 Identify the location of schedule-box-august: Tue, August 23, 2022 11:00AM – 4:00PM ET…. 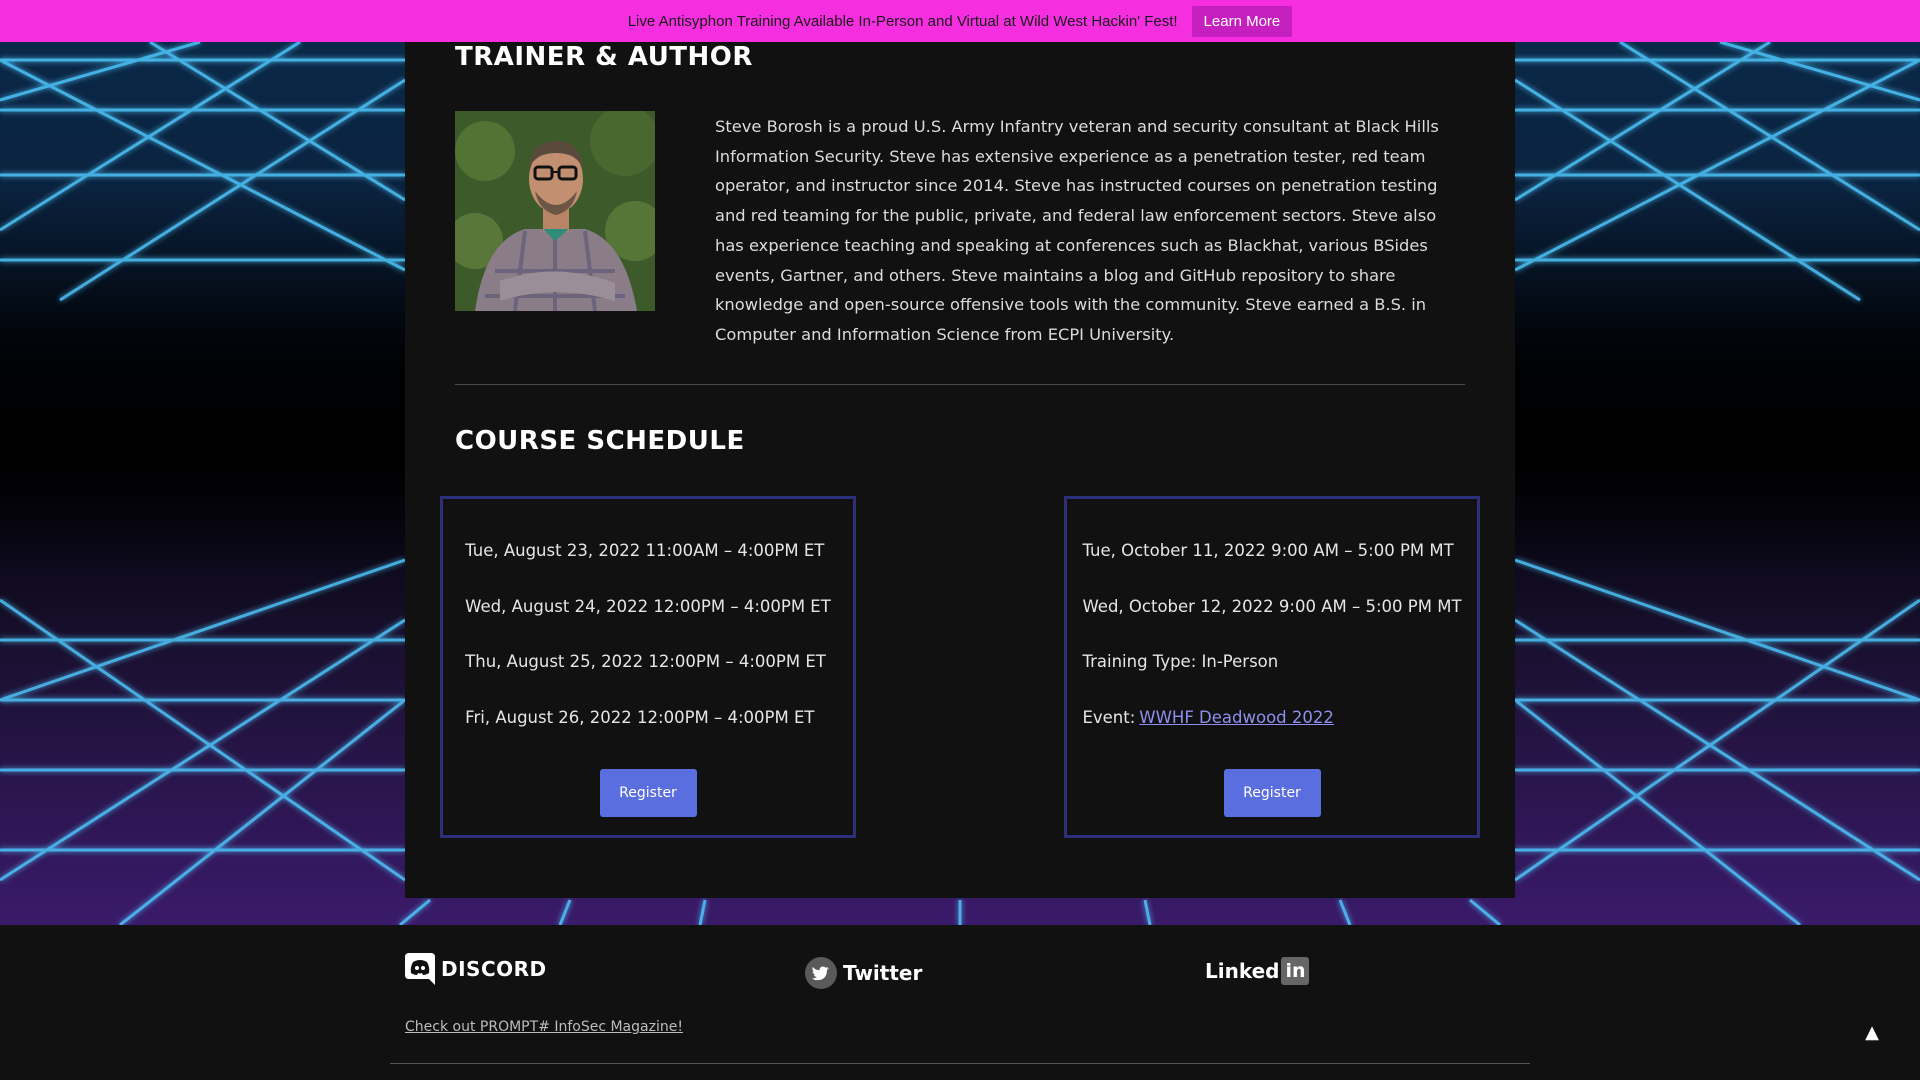
(648, 667).